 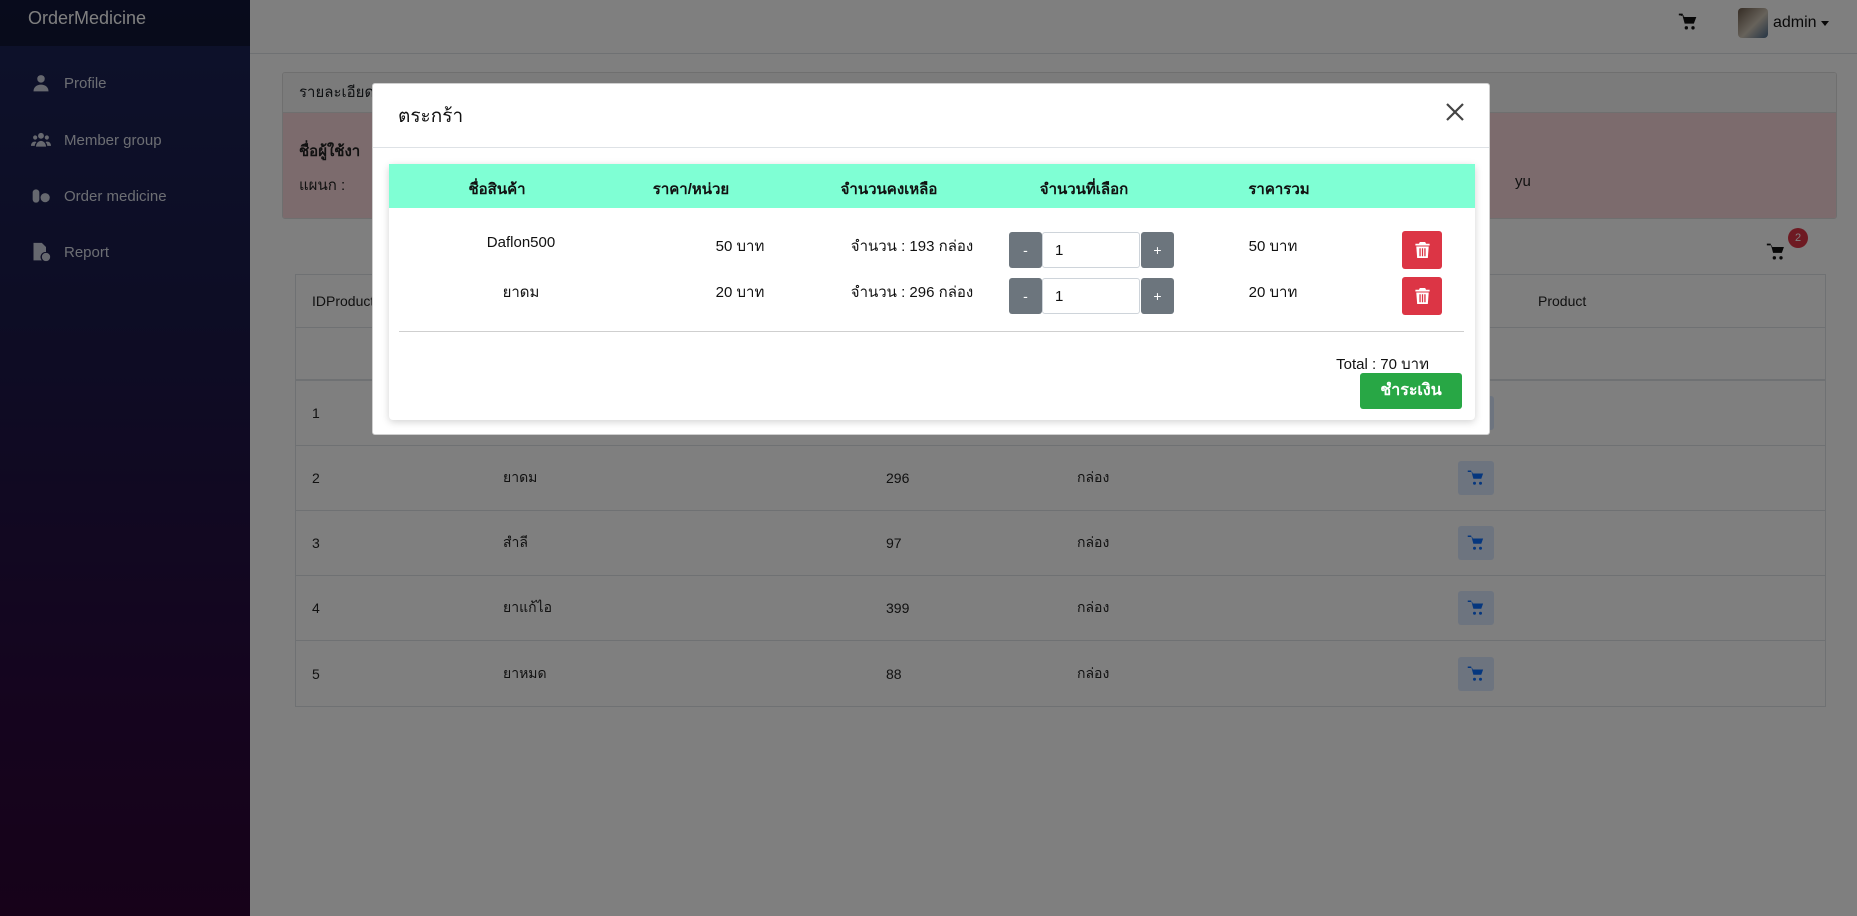 I want to click on column-header-selected-qty: จำนวนที่เลือก, so click(x=1084, y=189).